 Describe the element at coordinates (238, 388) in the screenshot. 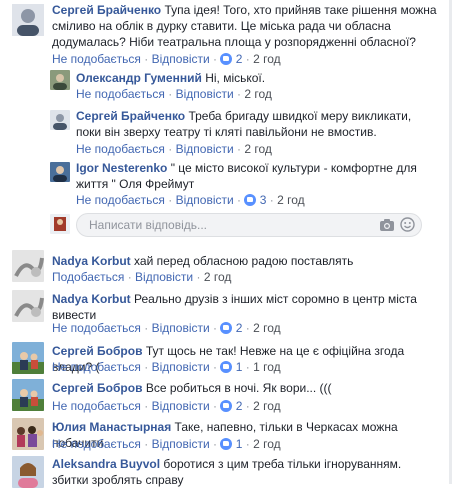

I see `comment-text: Все робиться в ночі. Як вори... (((` at that location.